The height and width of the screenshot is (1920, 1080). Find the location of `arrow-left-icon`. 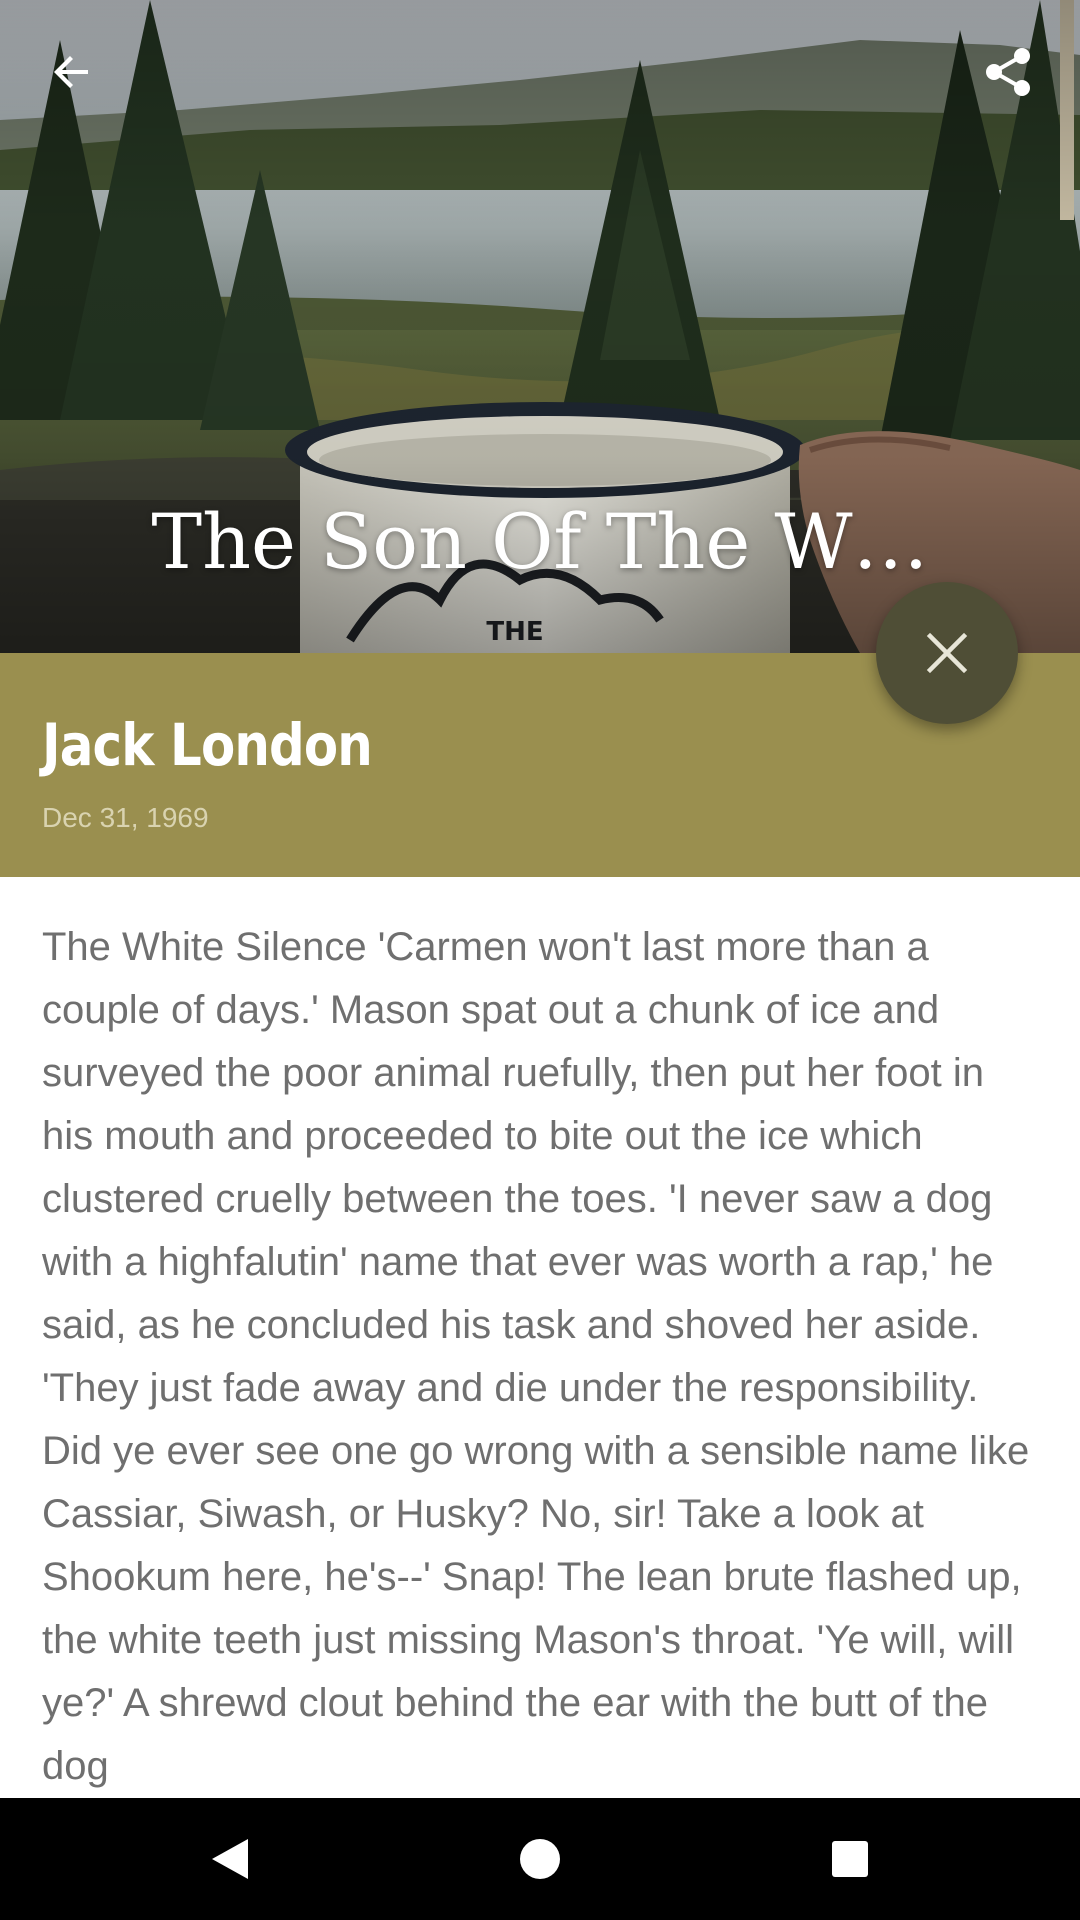

arrow-left-icon is located at coordinates (71, 72).